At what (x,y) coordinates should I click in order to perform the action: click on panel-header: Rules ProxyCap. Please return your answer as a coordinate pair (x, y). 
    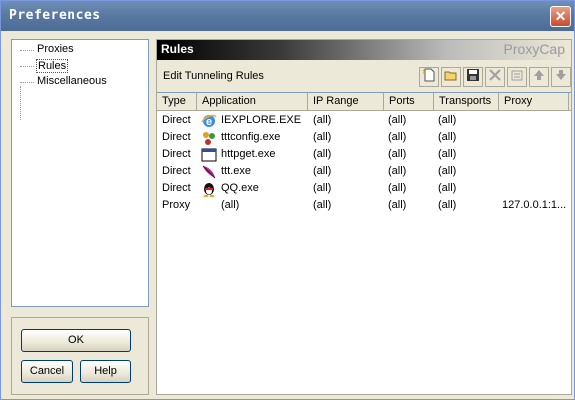
    Looking at the image, I should click on (364, 50).